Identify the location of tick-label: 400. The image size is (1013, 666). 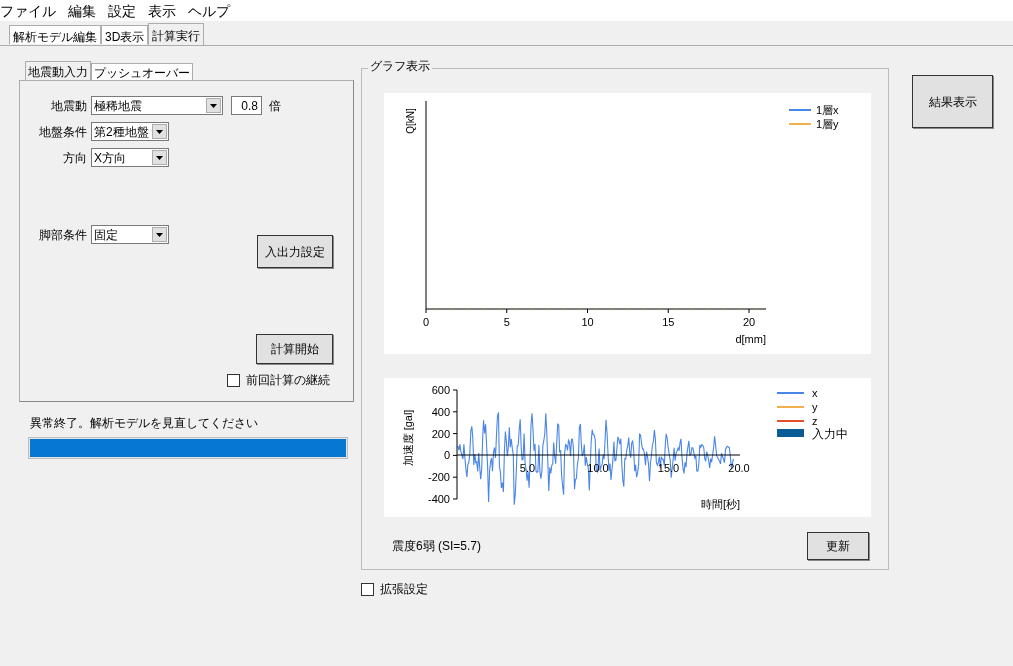
(440, 411).